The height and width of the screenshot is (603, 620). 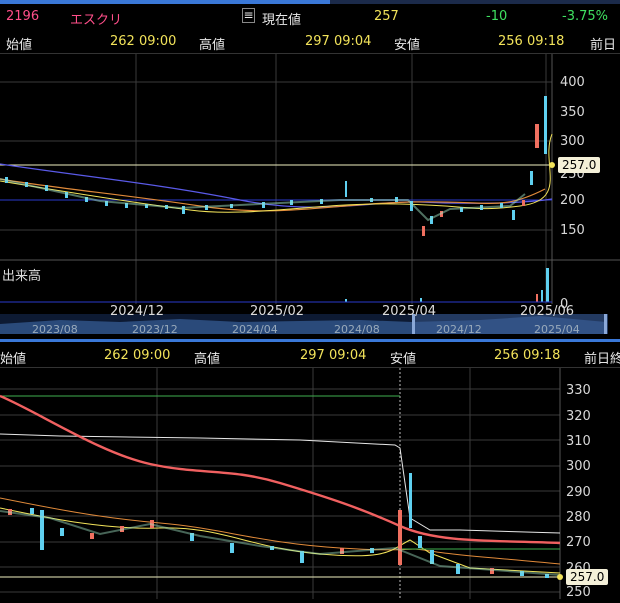 I want to click on open-label: 始値, so click(x=19, y=45).